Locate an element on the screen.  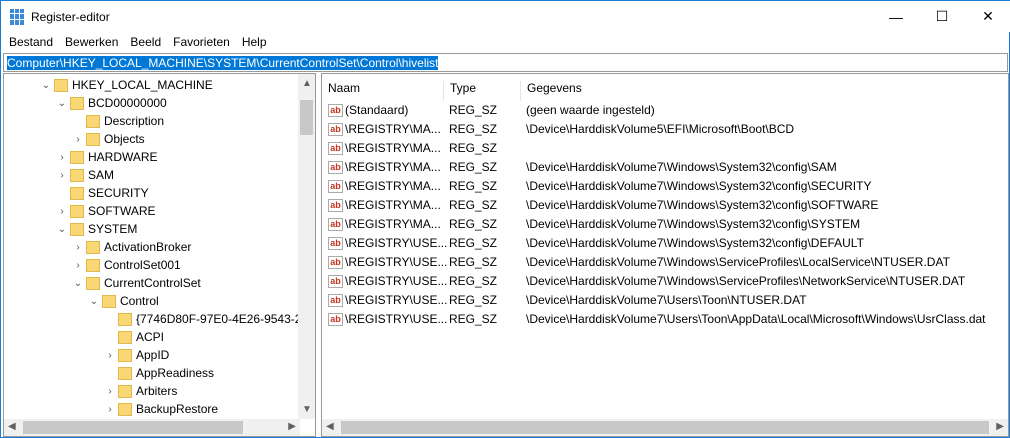
tree-vertical-scrollbar: ▲ ▼ is located at coordinates (306, 246).